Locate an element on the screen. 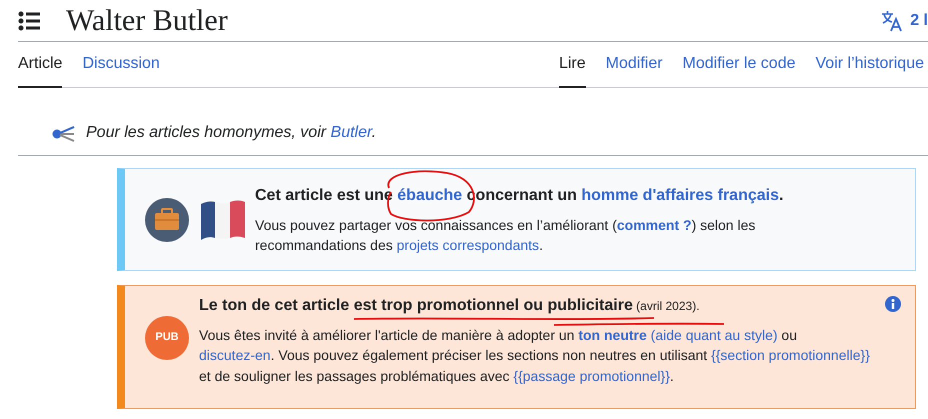 This screenshot has height=419, width=928. link: {{passage promotionnel}} is located at coordinates (591, 376).